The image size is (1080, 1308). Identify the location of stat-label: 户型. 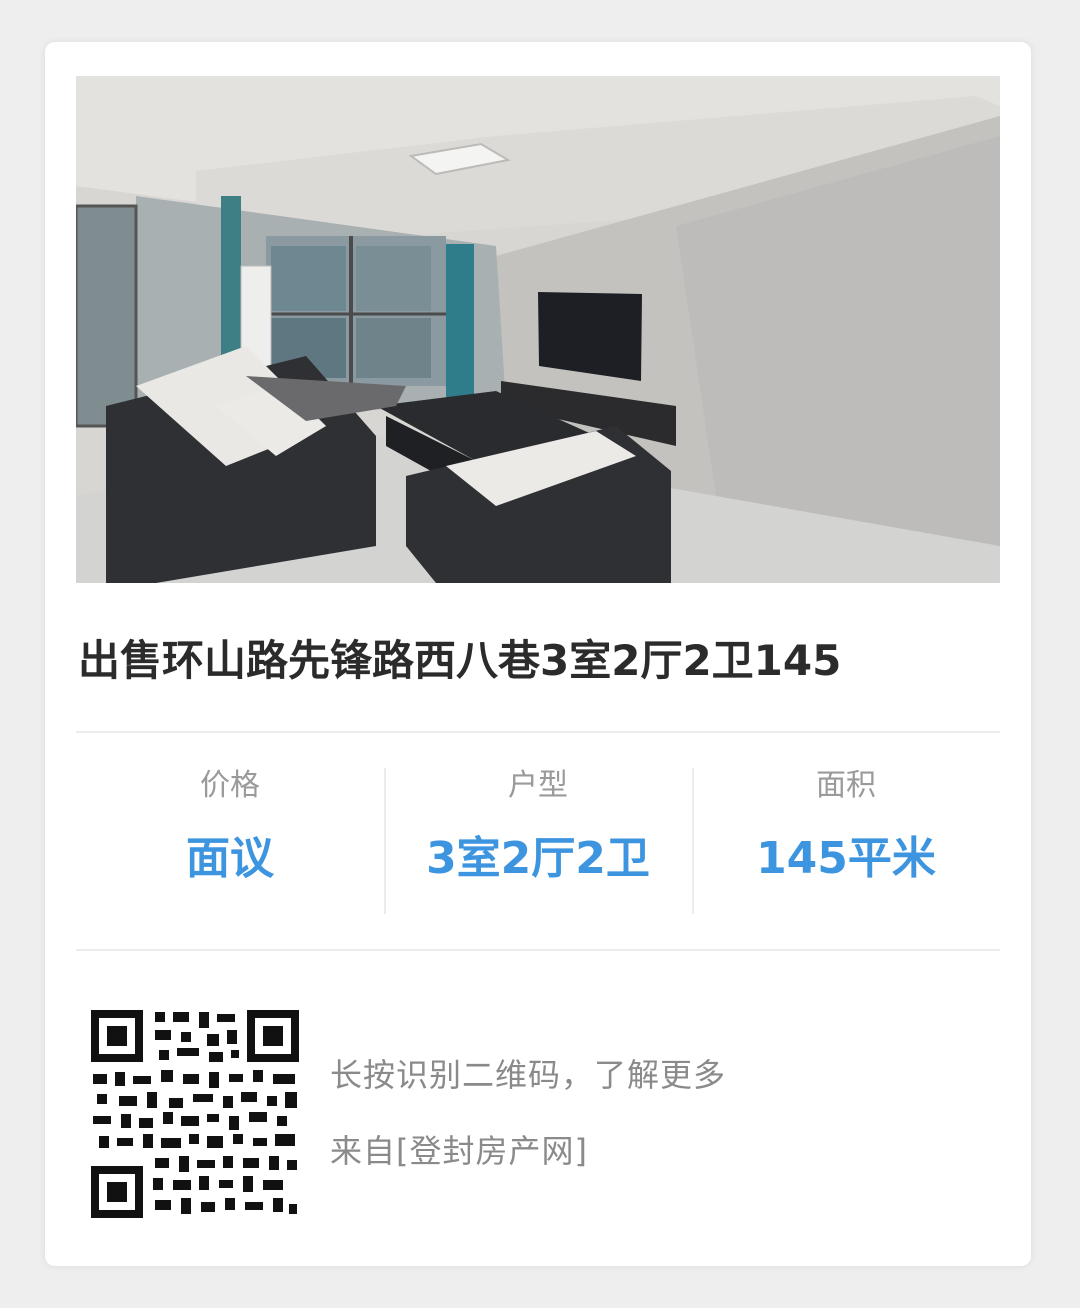
(538, 785).